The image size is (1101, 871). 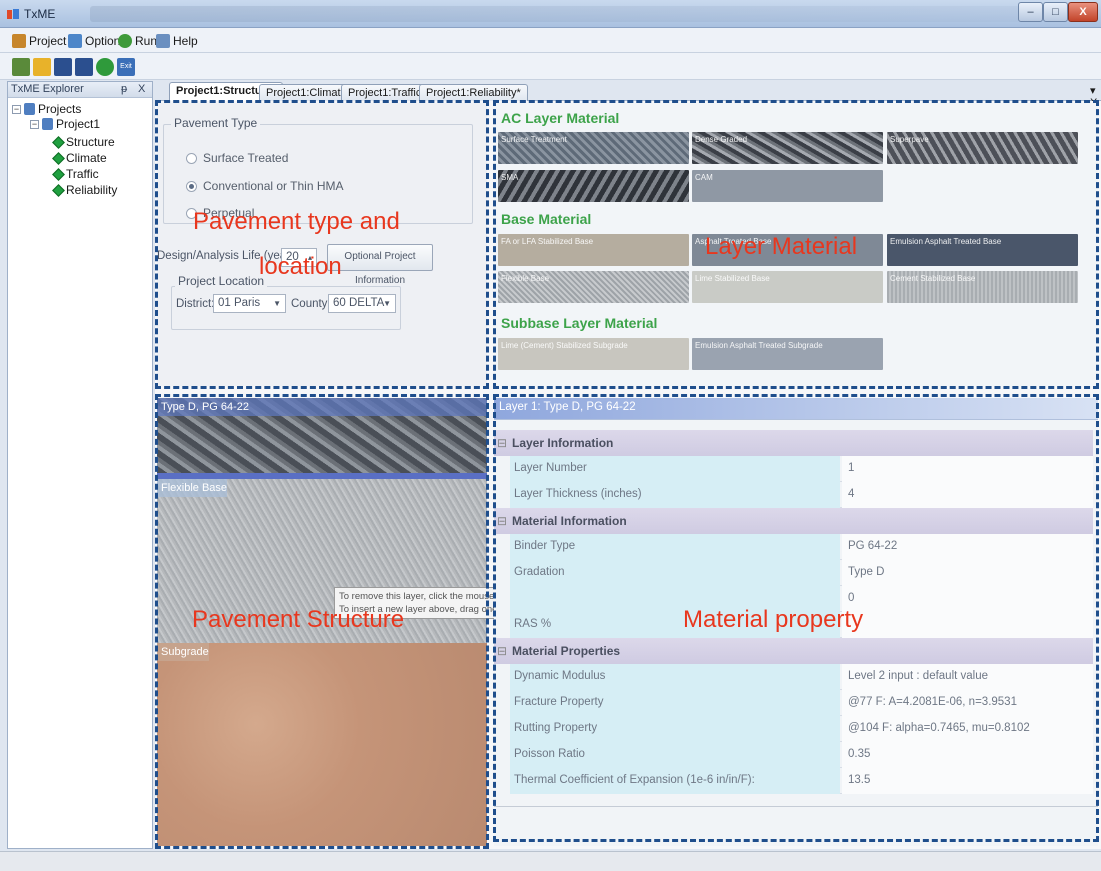 I want to click on tree-root: − Projects, so click(x=46, y=109).